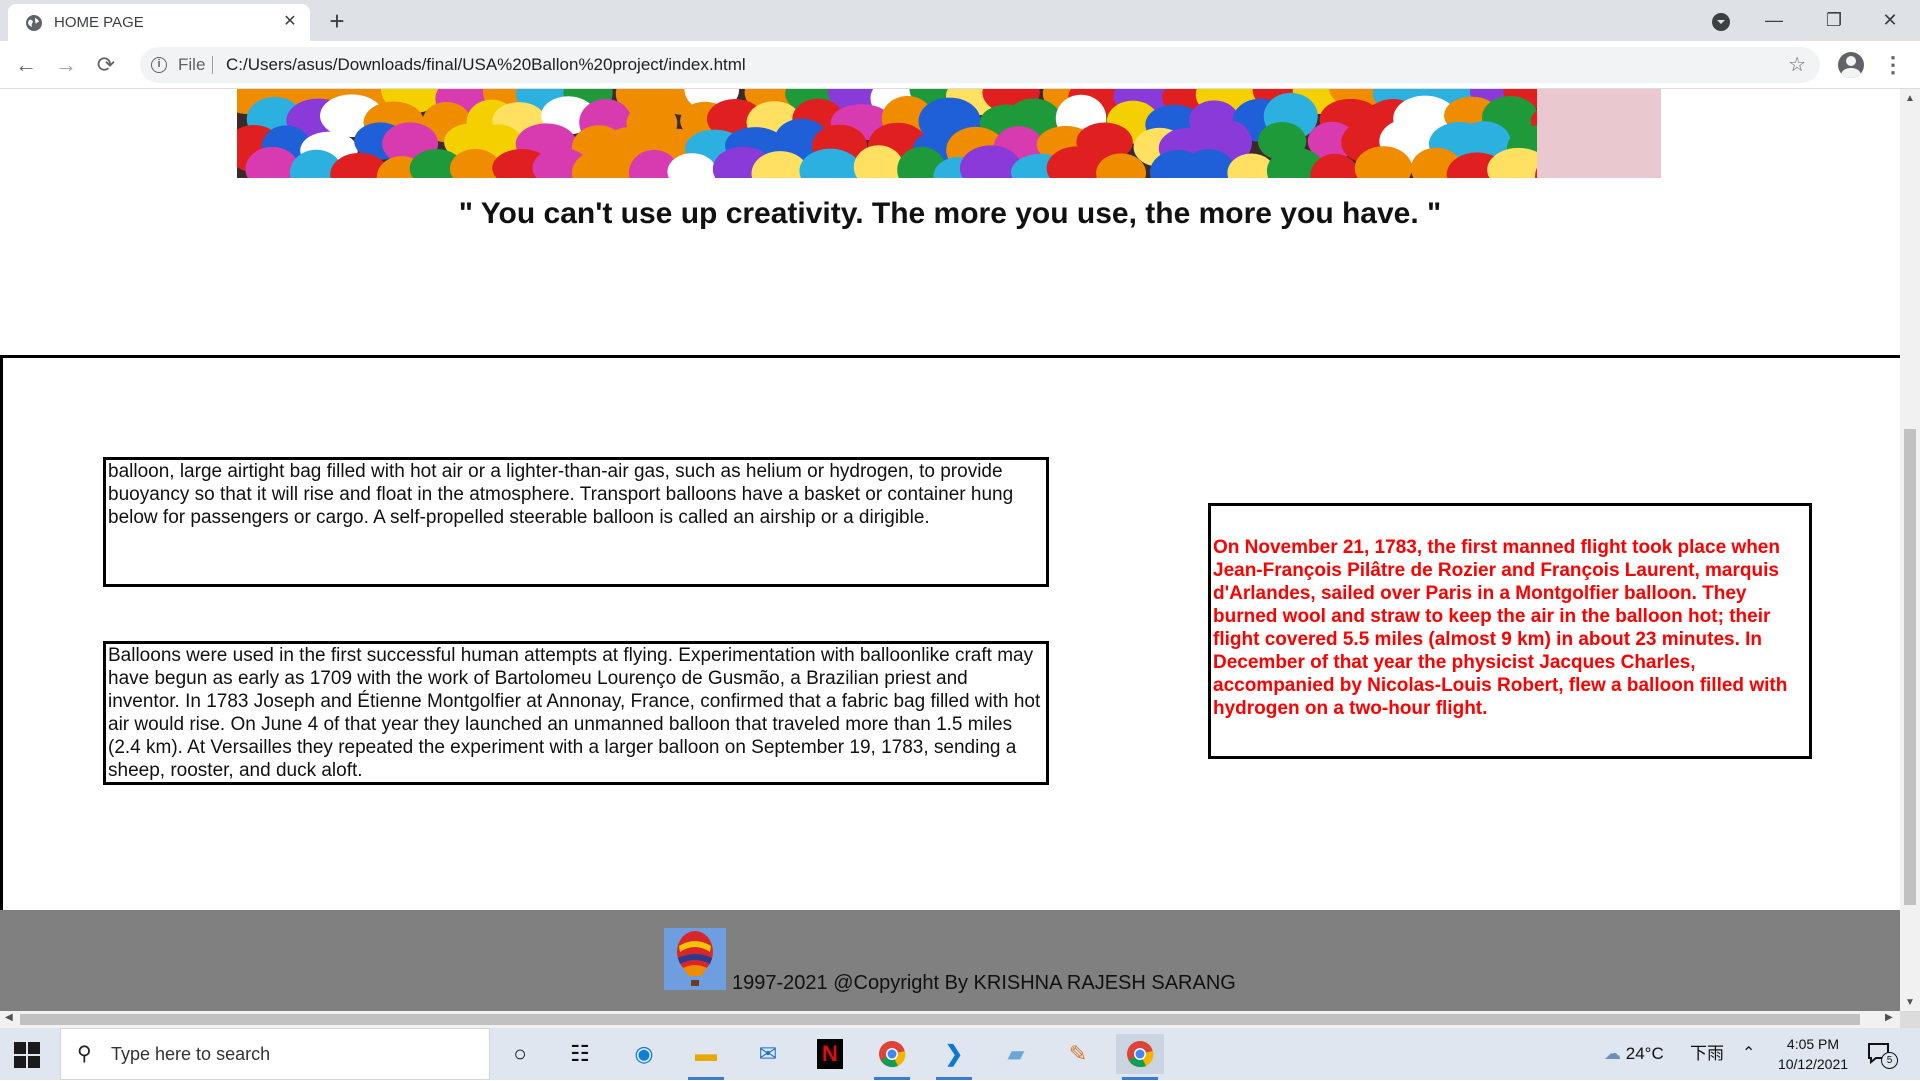 The height and width of the screenshot is (1081, 1920). I want to click on url-separator, so click(212, 65).